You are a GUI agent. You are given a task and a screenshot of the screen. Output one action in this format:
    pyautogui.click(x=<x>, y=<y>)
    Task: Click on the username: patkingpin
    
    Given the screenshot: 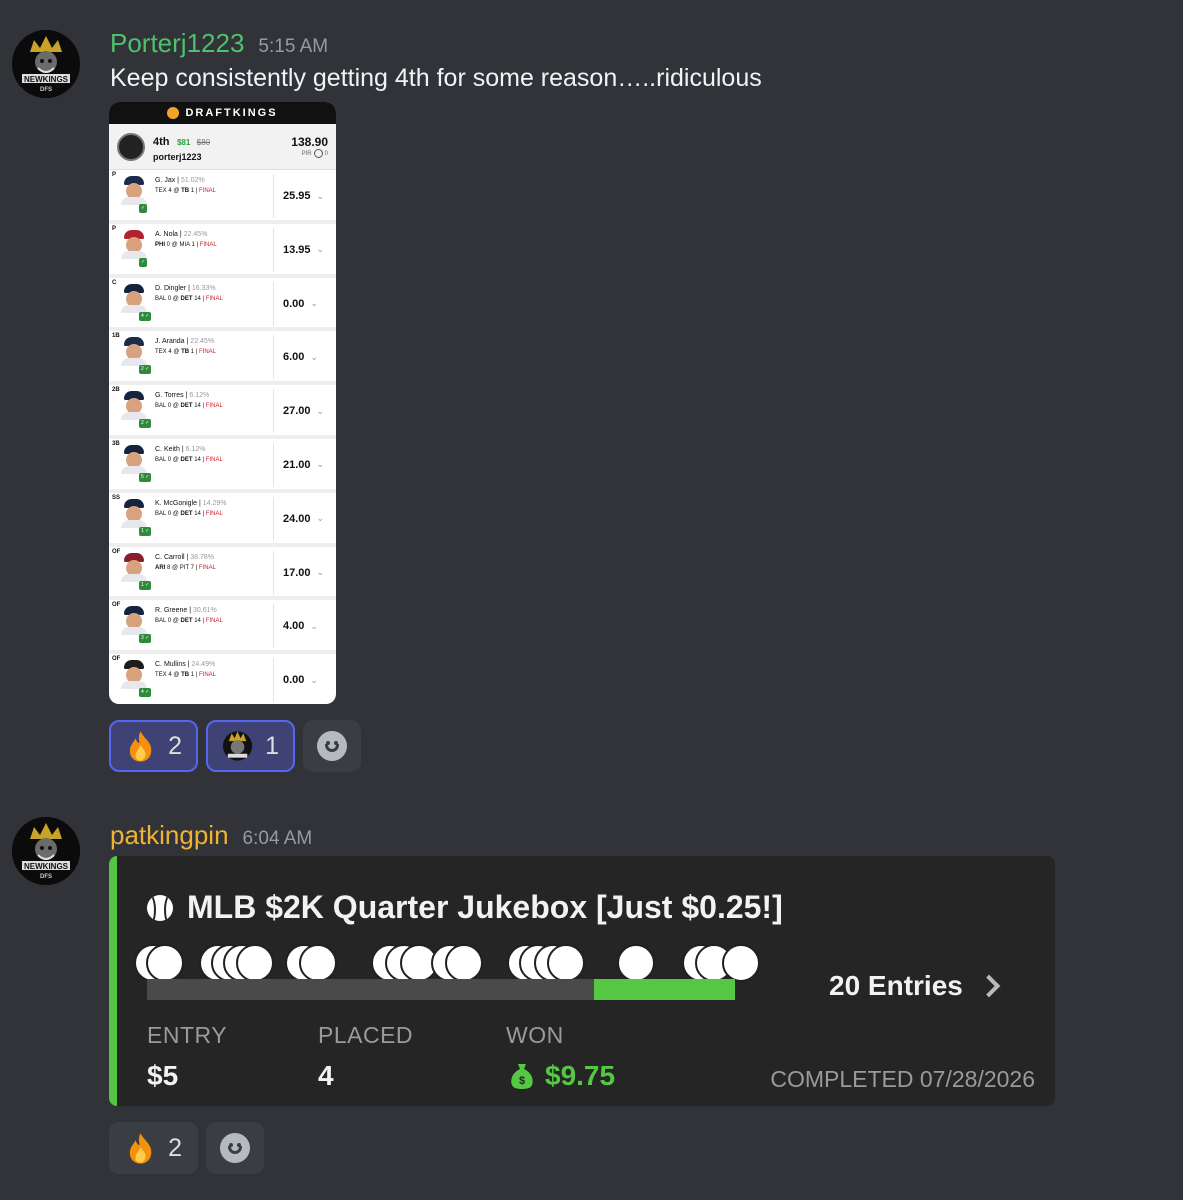 What is the action you would take?
    pyautogui.click(x=169, y=835)
    